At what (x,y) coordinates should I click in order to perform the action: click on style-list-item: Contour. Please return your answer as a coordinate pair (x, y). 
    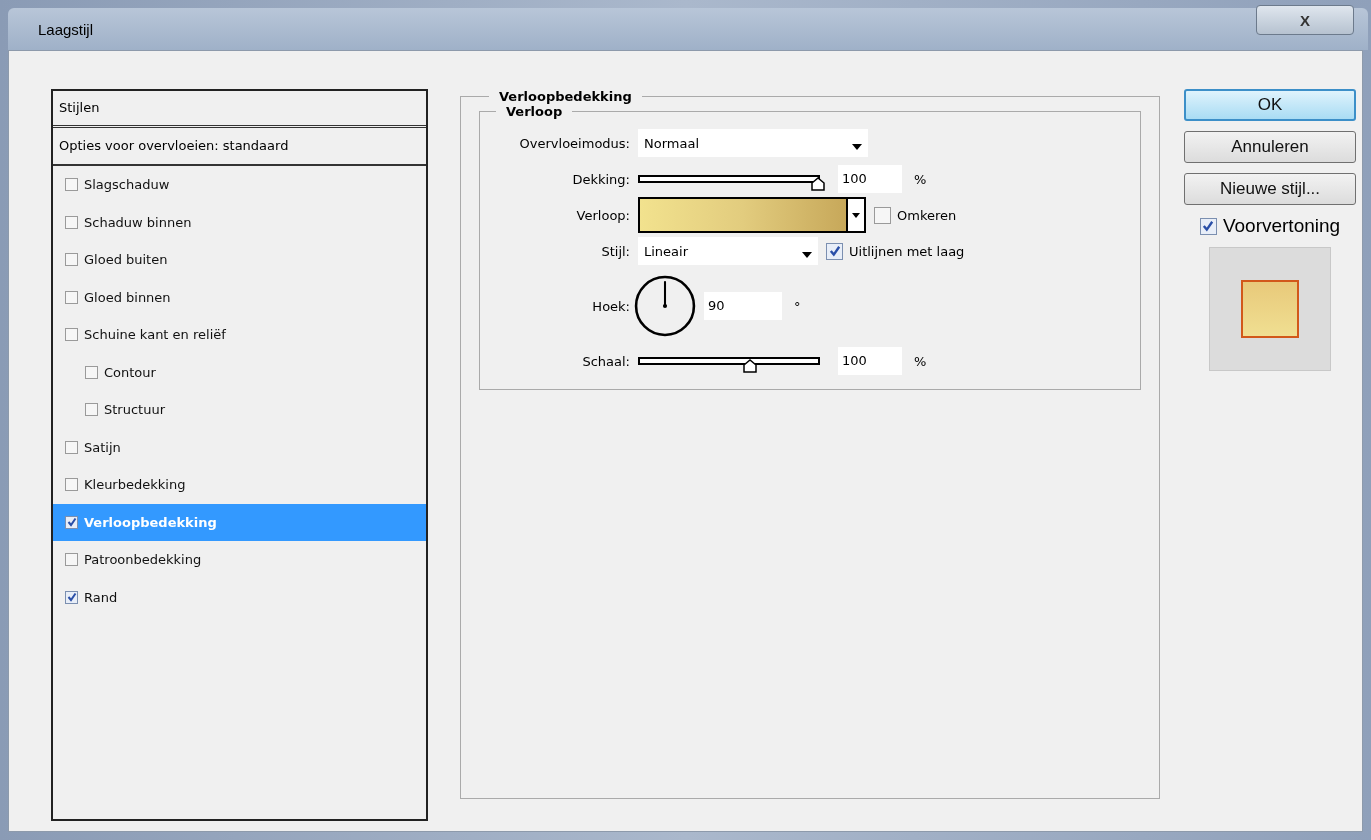
    Looking at the image, I should click on (239, 372).